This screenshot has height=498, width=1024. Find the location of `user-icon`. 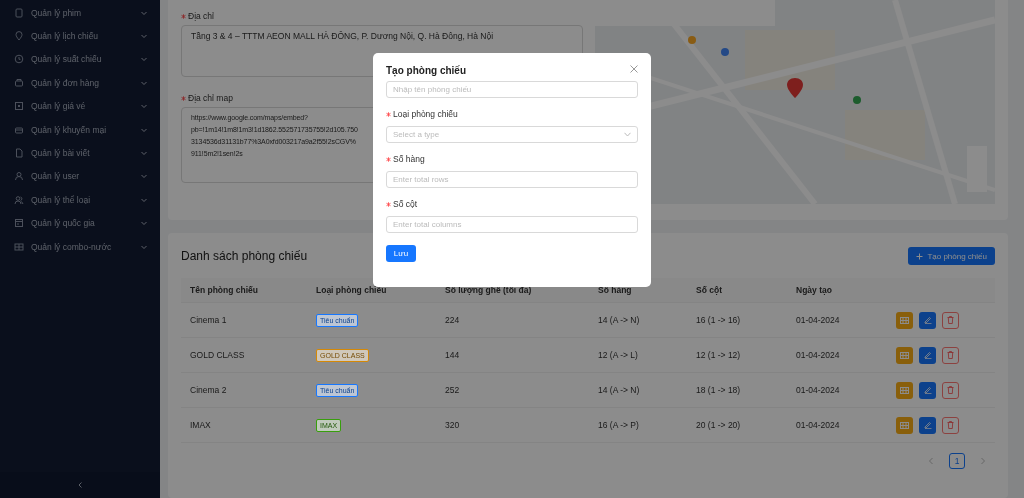

user-icon is located at coordinates (19, 176).